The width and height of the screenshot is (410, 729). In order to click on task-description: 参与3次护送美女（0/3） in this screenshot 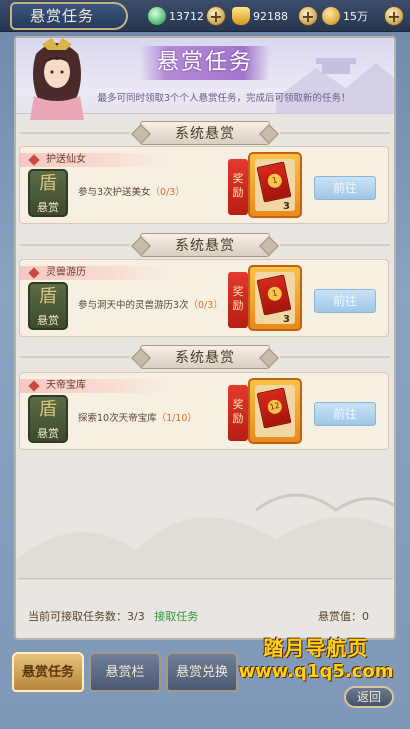, I will do `click(131, 192)`.